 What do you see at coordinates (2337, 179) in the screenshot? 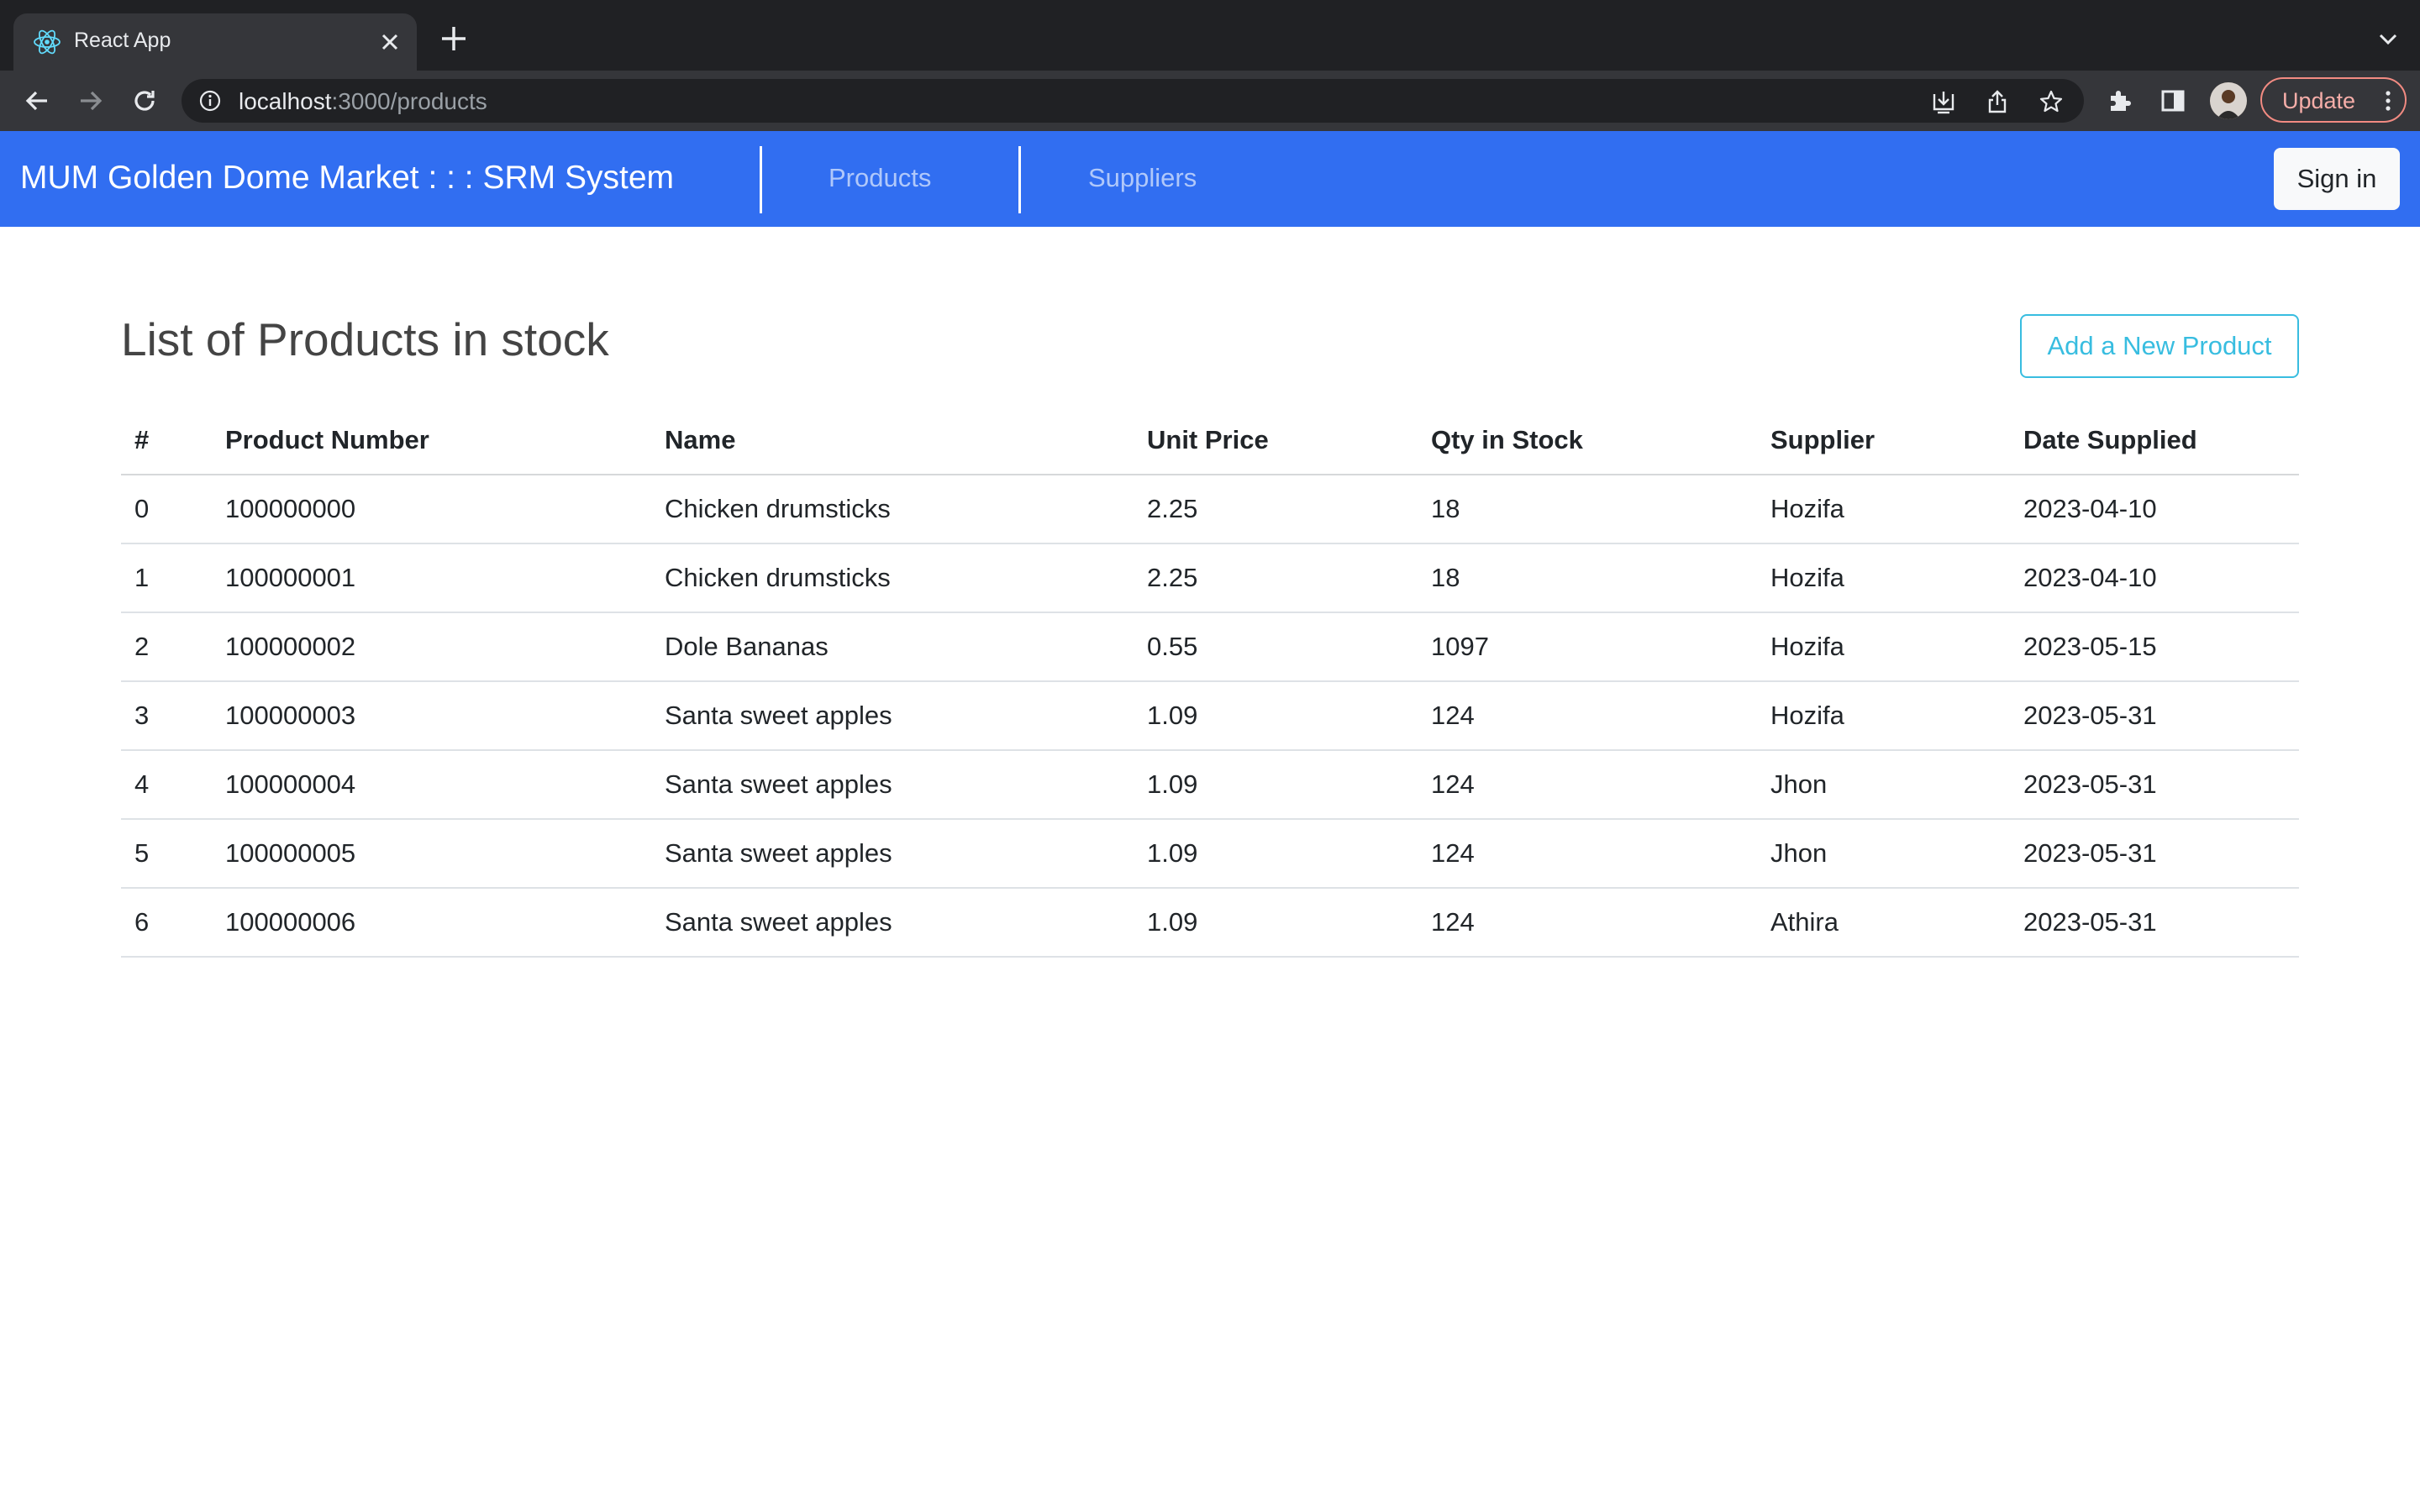
I see `sign-in-button: Sign in` at bounding box center [2337, 179].